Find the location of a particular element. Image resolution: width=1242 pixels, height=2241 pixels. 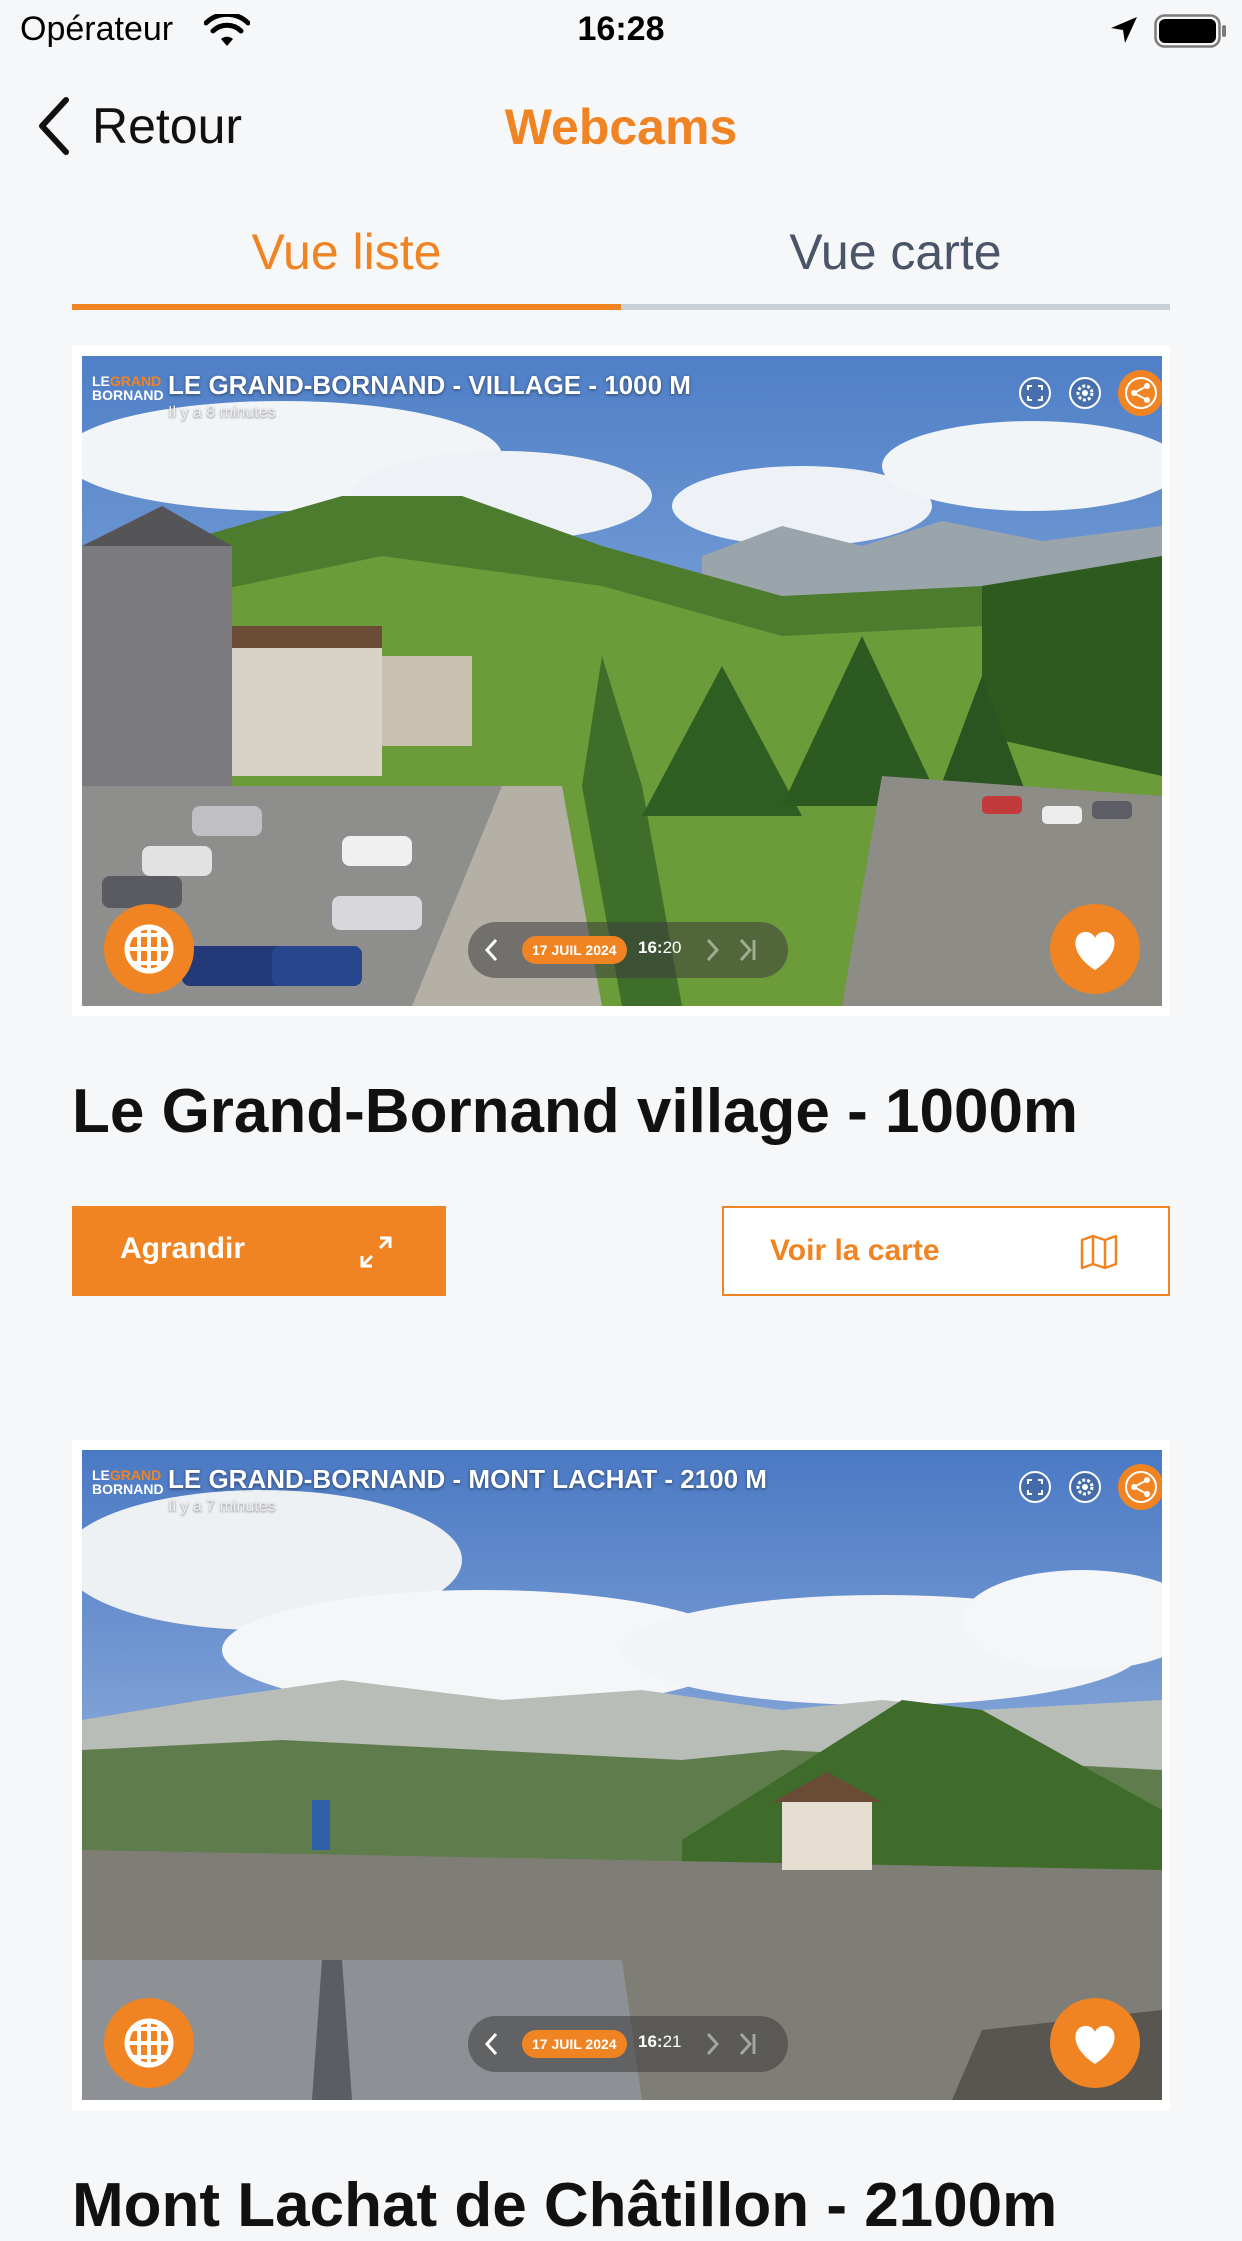

timeline-time: 16:21 is located at coordinates (660, 2041).